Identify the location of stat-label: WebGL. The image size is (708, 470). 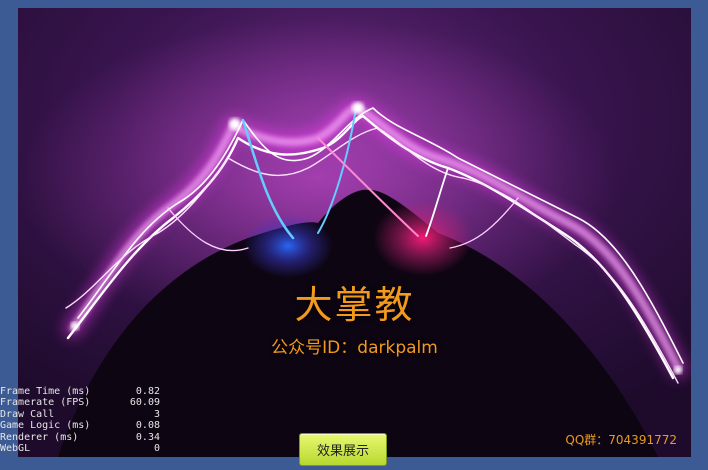
(15, 448).